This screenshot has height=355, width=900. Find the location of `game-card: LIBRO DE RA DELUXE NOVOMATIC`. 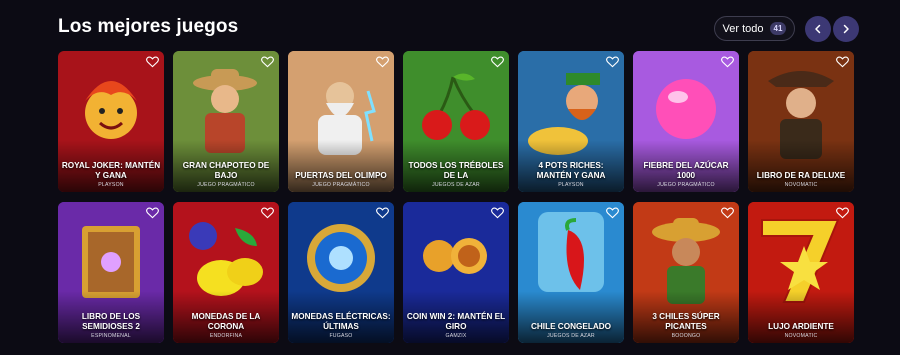

game-card: LIBRO DE RA DELUXE NOVOMATIC is located at coordinates (801, 121).